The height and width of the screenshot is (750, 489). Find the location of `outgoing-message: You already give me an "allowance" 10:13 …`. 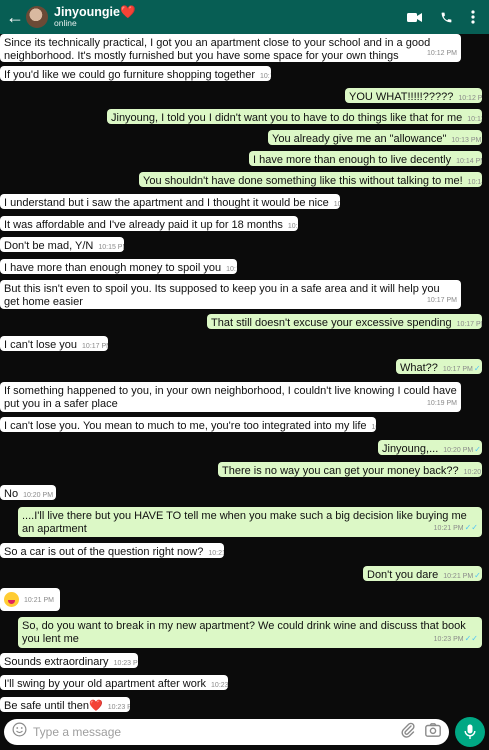

outgoing-message: You already give me an "allowance" 10:13 … is located at coordinates (375, 137).